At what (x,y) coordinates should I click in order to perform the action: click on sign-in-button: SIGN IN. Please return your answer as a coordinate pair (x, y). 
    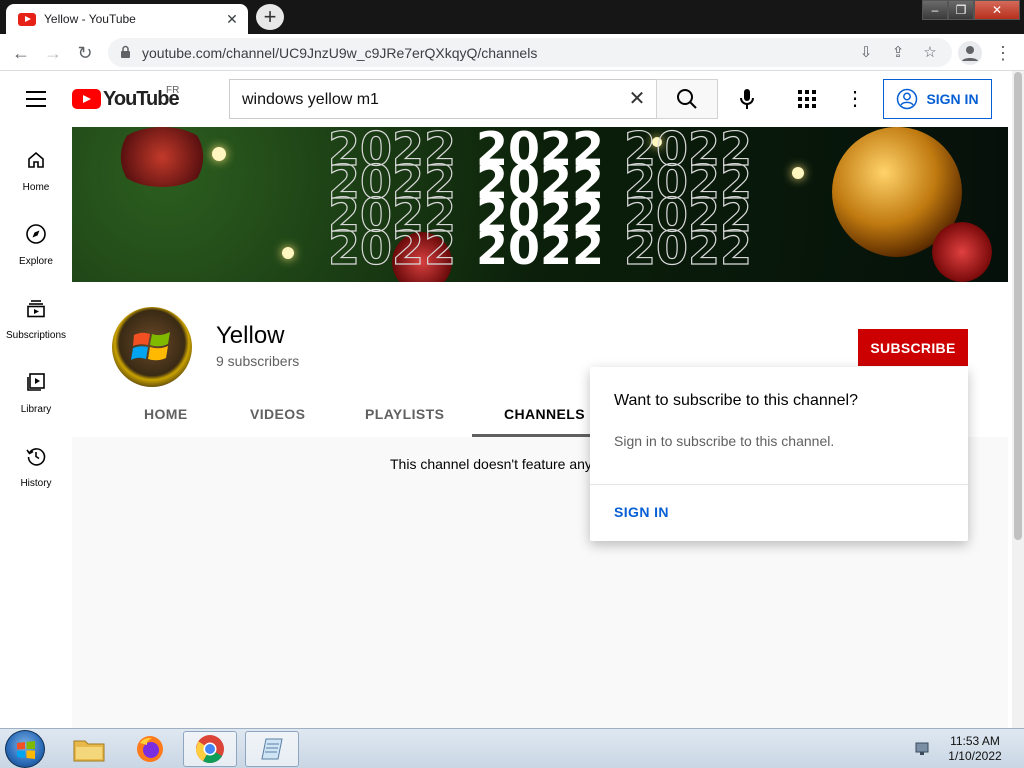
    Looking at the image, I should click on (937, 99).